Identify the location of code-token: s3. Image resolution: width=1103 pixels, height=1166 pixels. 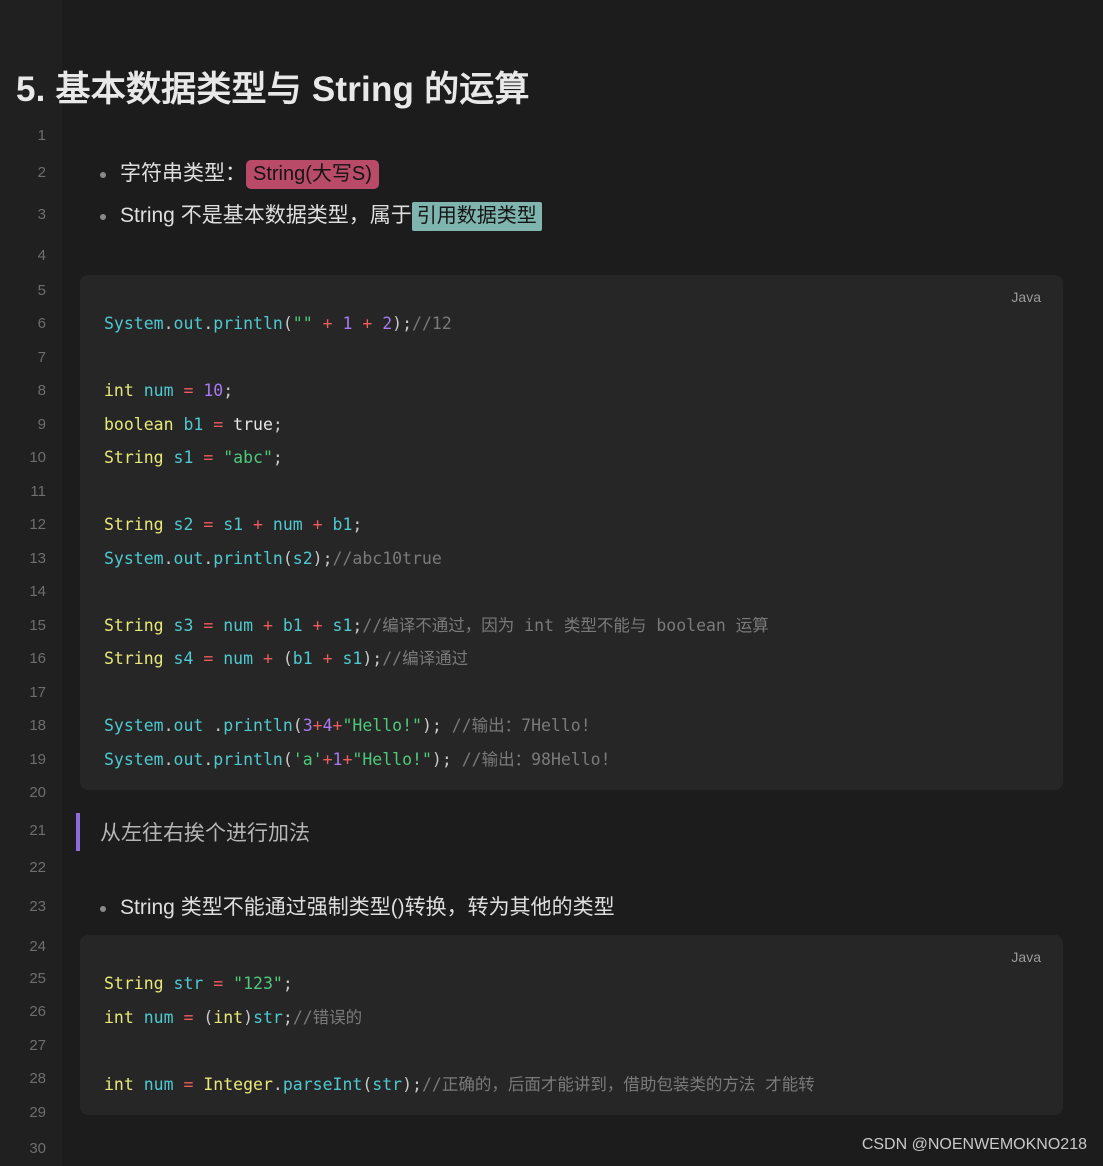
(183, 625).